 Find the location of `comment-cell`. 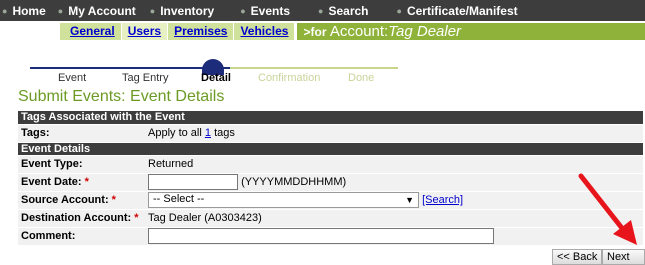

comment-cell is located at coordinates (394, 236).